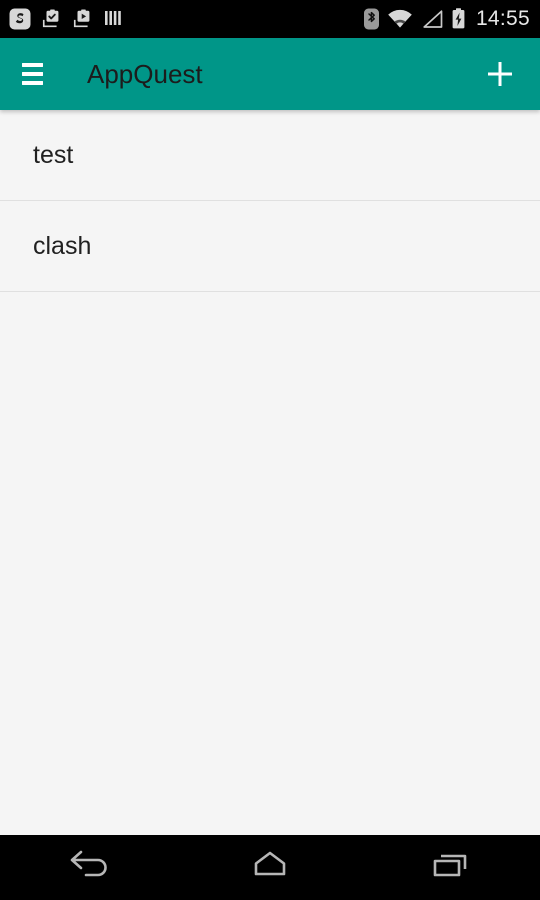  What do you see at coordinates (270, 246) in the screenshot?
I see `list-item: clash` at bounding box center [270, 246].